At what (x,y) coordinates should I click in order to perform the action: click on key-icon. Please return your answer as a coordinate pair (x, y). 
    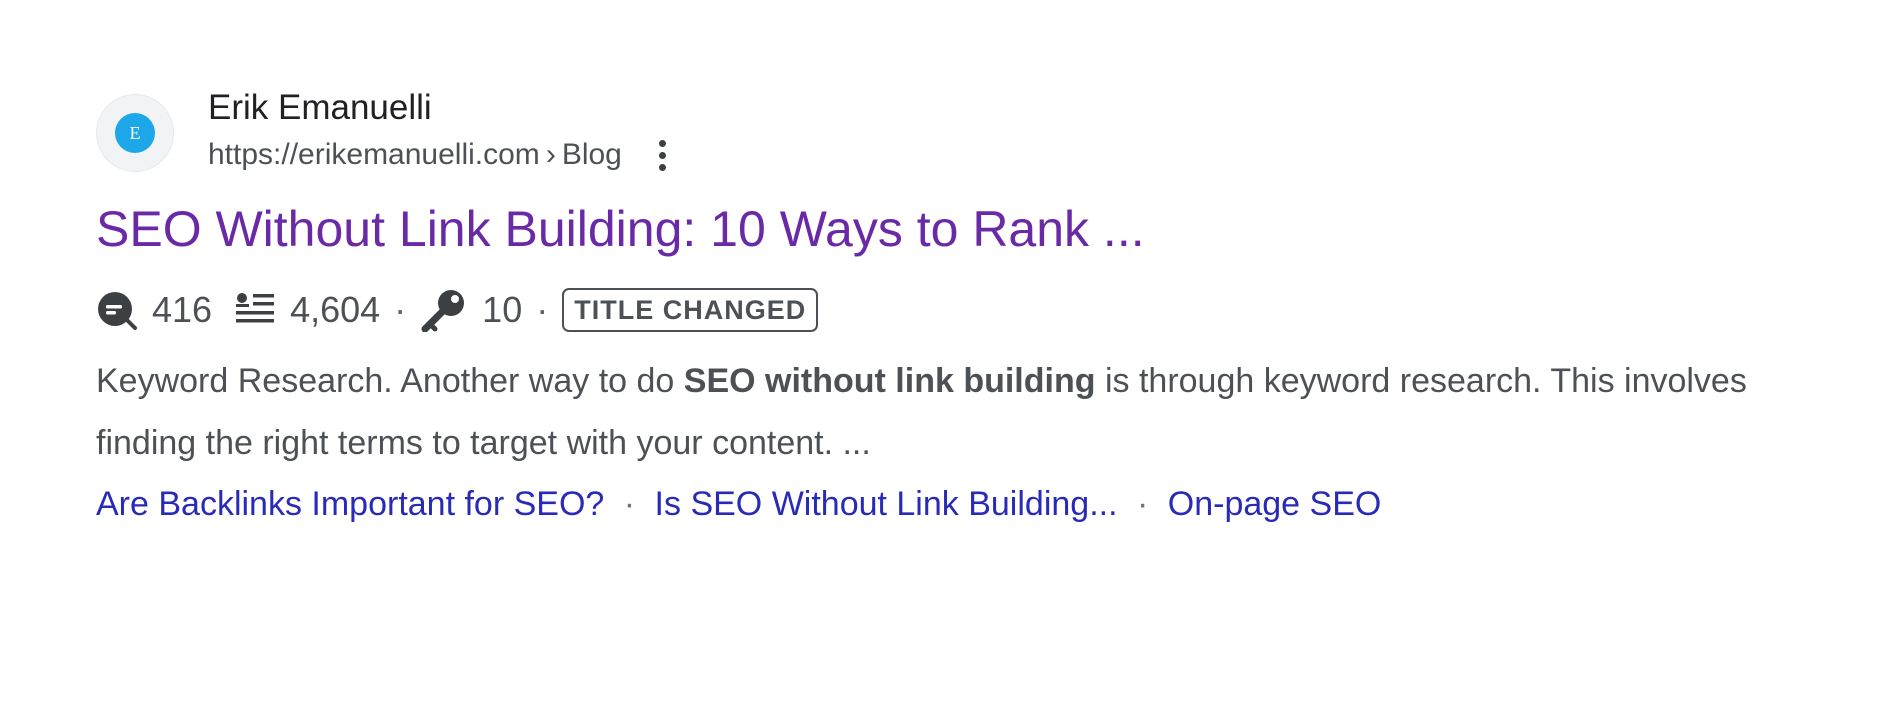
    Looking at the image, I should click on (444, 310).